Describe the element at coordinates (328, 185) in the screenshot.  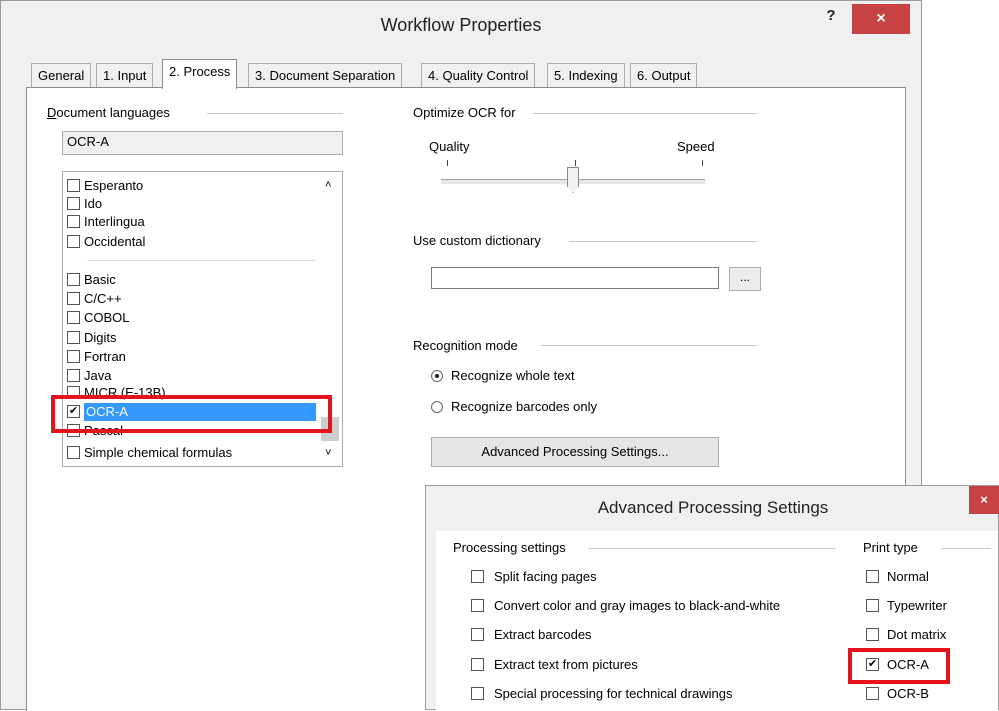
I see `scroll-up-icon: ˄` at that location.